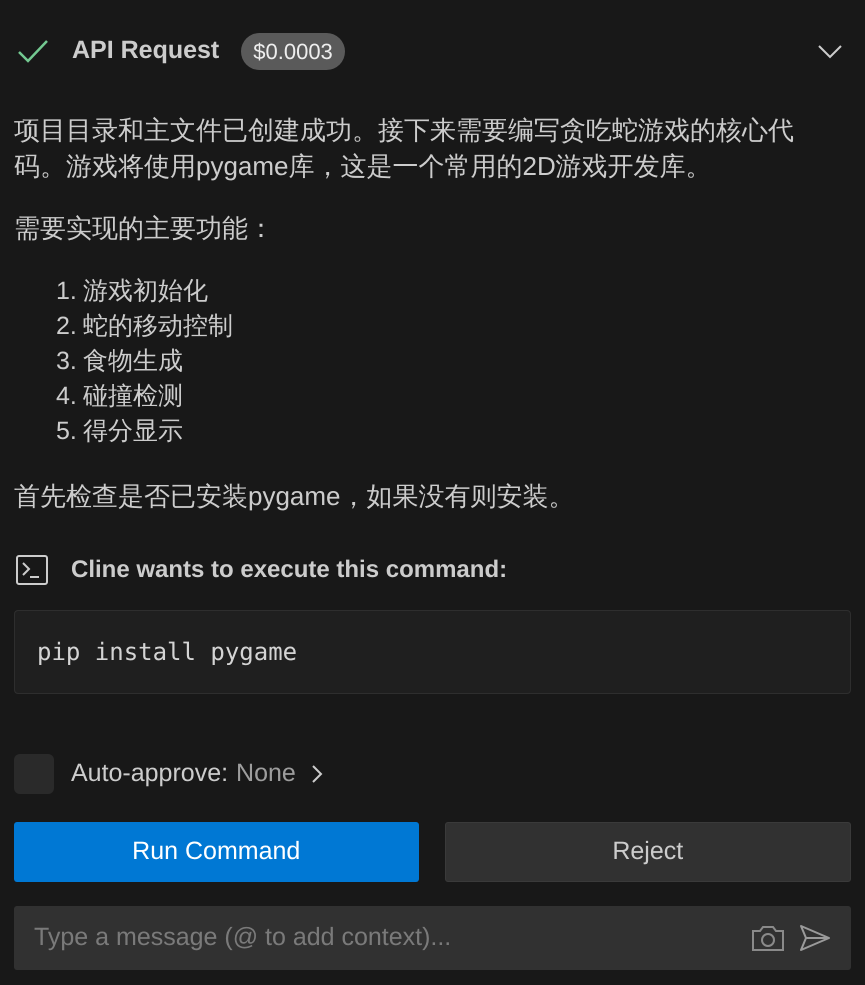 The width and height of the screenshot is (865, 985). What do you see at coordinates (145, 291) in the screenshot?
I see `list-item: 游戏初始化` at bounding box center [145, 291].